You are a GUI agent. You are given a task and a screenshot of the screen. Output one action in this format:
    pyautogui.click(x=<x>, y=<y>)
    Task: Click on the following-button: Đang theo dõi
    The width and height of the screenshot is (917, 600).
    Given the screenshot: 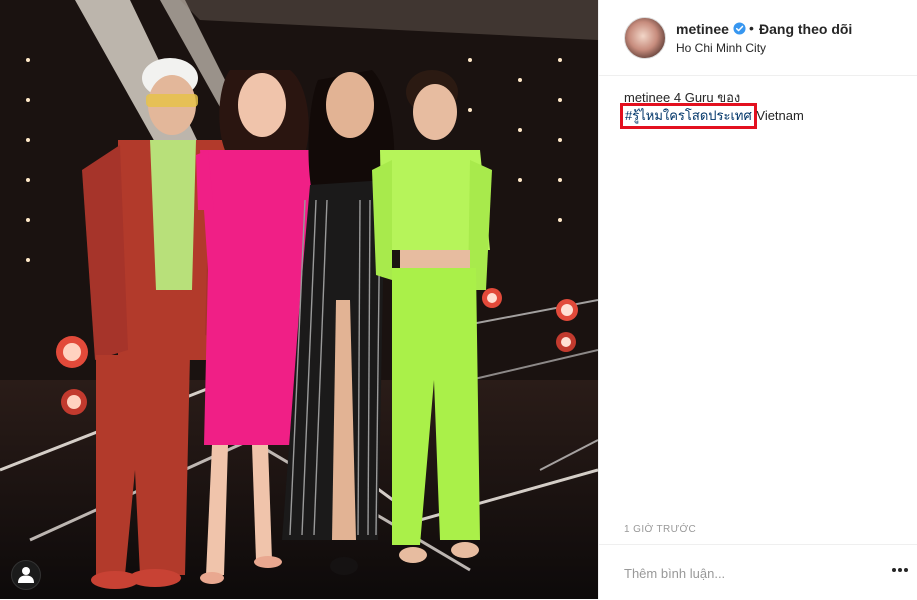 What is the action you would take?
    pyautogui.click(x=805, y=29)
    